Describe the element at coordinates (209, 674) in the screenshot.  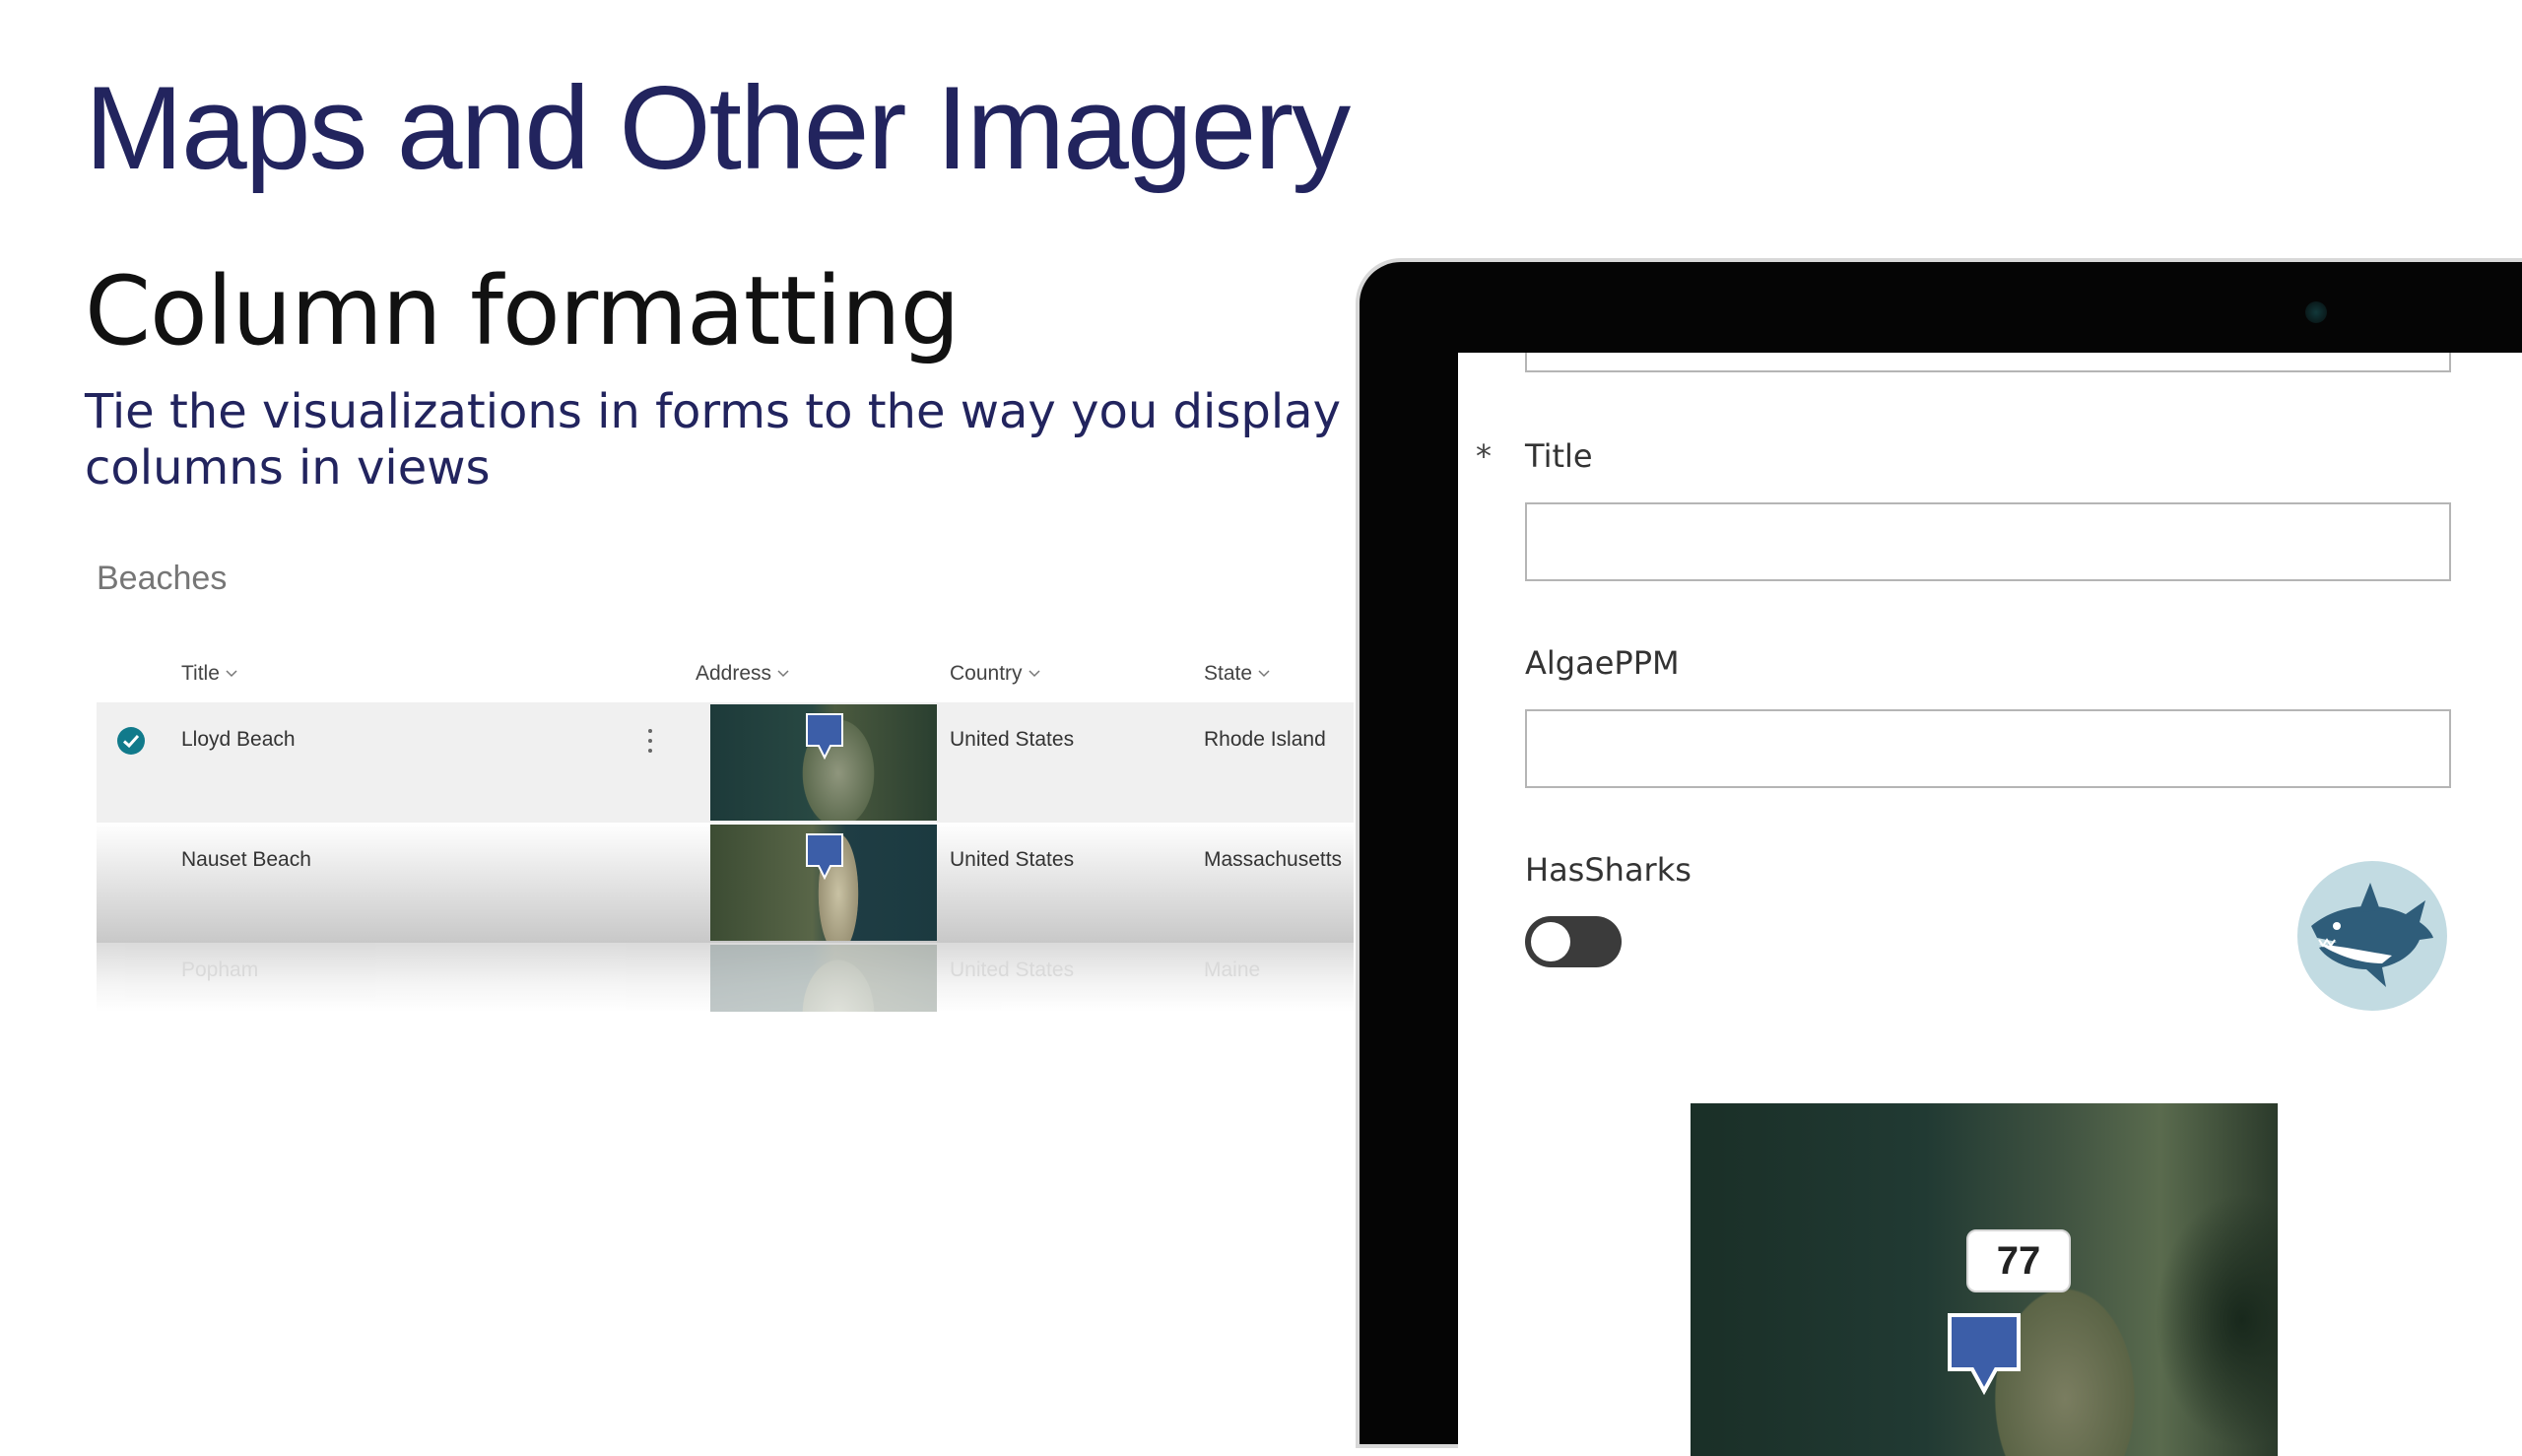
I see `column-header-title: Title` at that location.